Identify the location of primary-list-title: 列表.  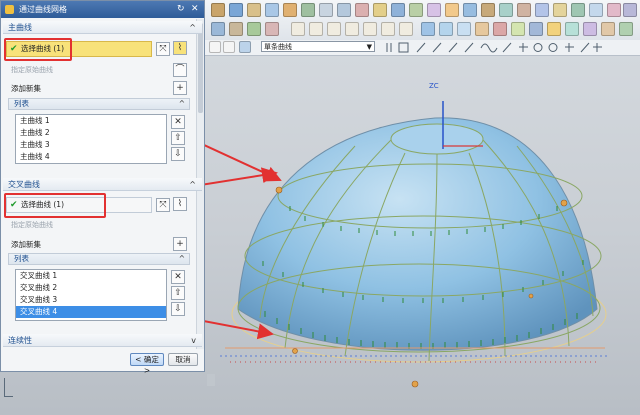
(21, 103).